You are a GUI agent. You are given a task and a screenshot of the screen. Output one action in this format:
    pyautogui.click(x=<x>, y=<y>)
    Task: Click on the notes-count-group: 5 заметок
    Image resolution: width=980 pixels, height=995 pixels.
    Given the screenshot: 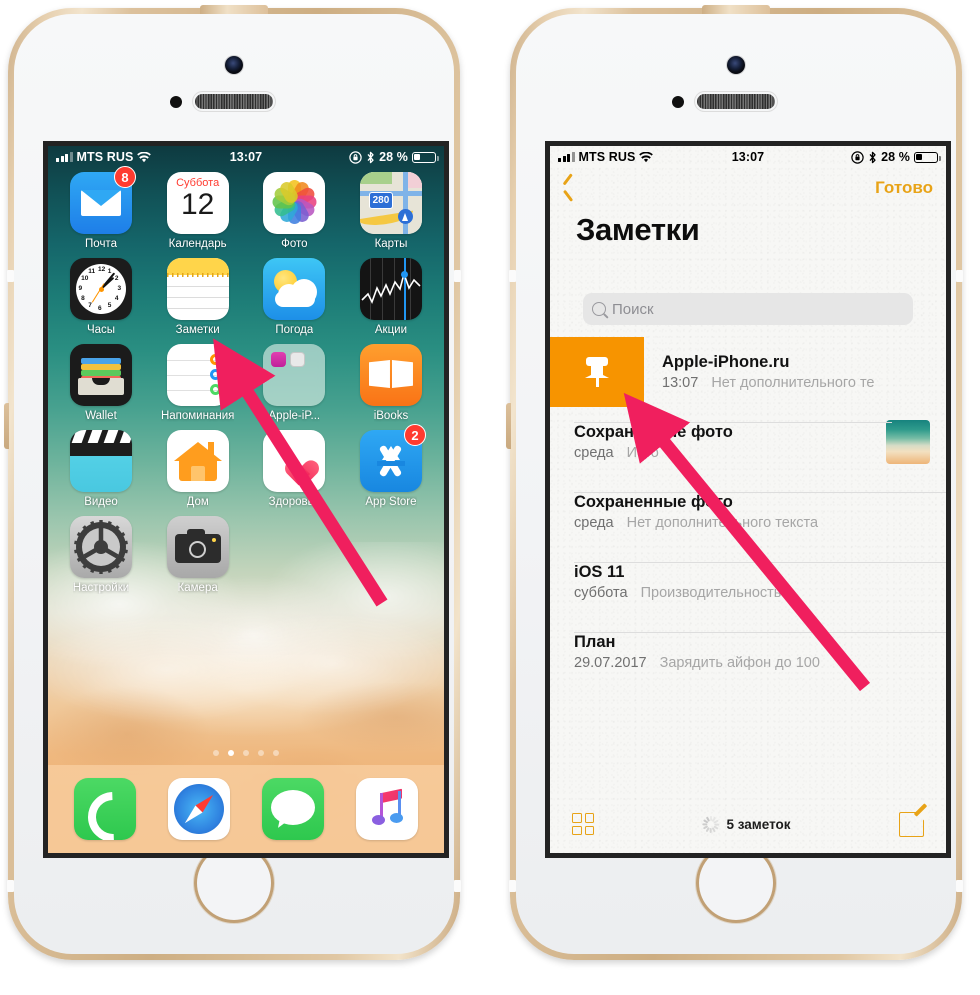 What is the action you would take?
    pyautogui.click(x=746, y=824)
    